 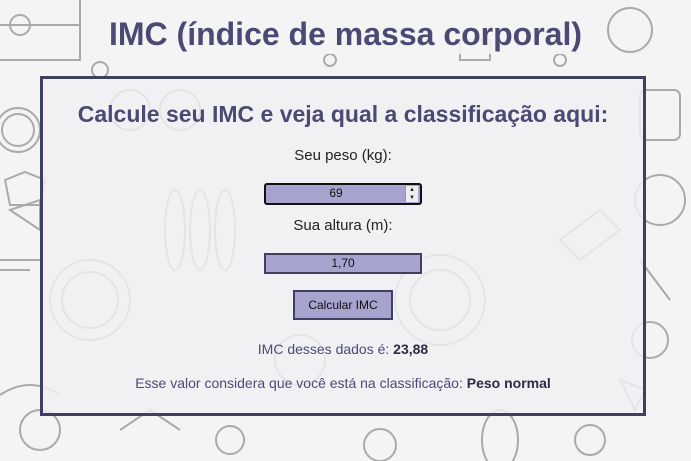 What do you see at coordinates (343, 155) in the screenshot?
I see `weight-label: Seu peso (kg):` at bounding box center [343, 155].